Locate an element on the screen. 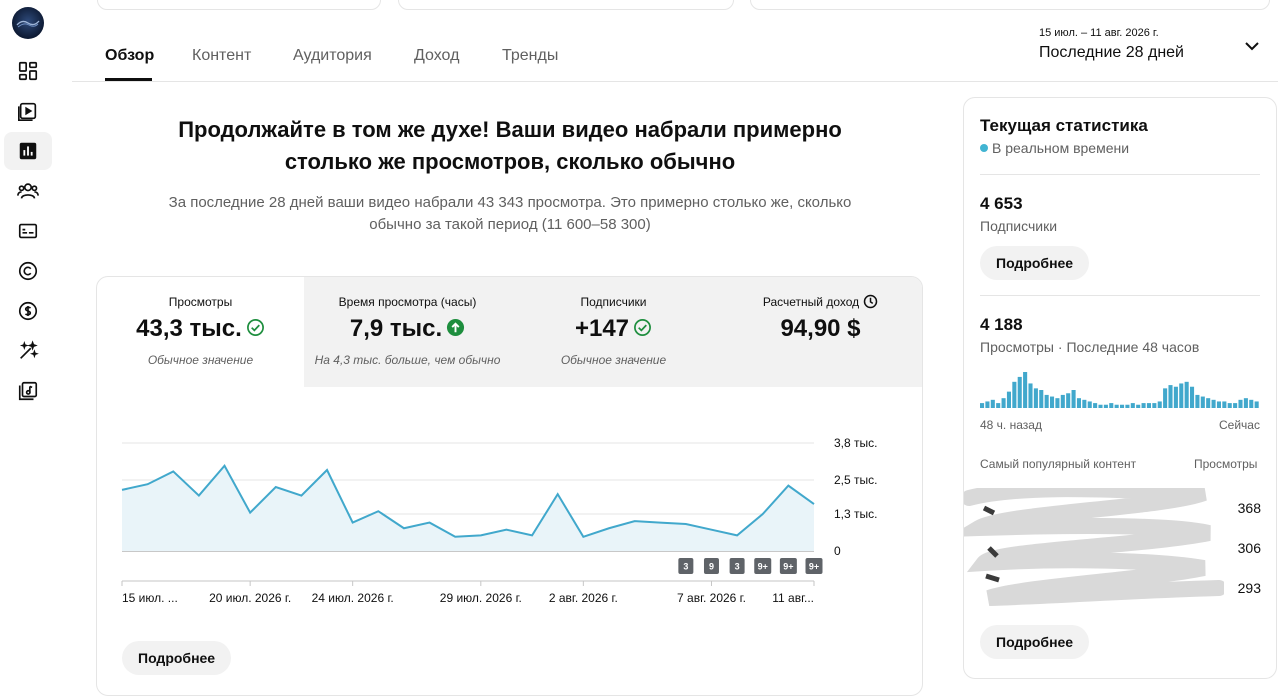 The width and height of the screenshot is (1278, 696). live-dot-icon is located at coordinates (984, 148).